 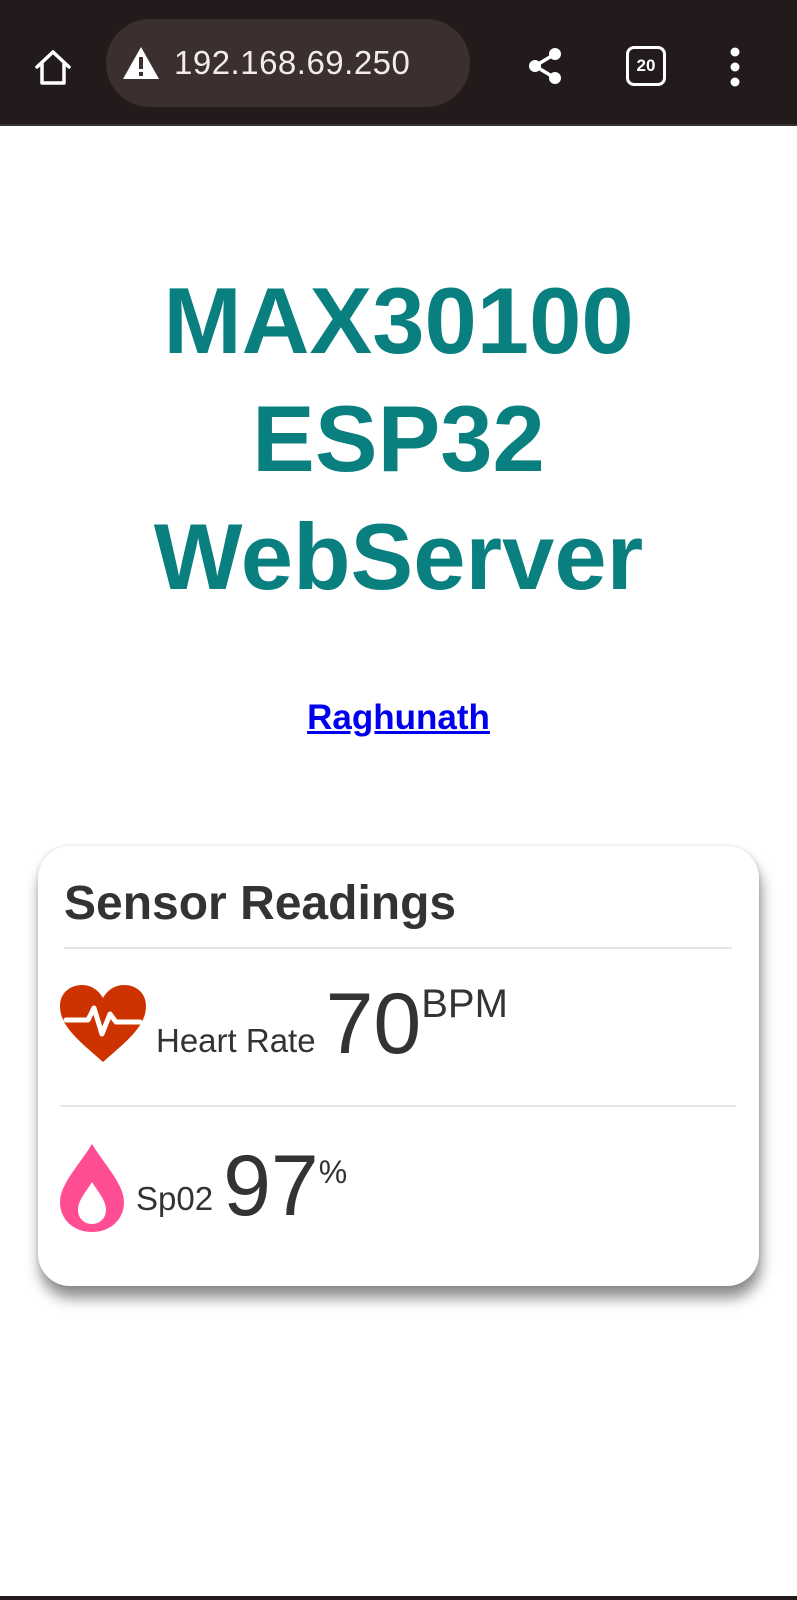 What do you see at coordinates (398, 1598) in the screenshot?
I see `bottom-edge` at bounding box center [398, 1598].